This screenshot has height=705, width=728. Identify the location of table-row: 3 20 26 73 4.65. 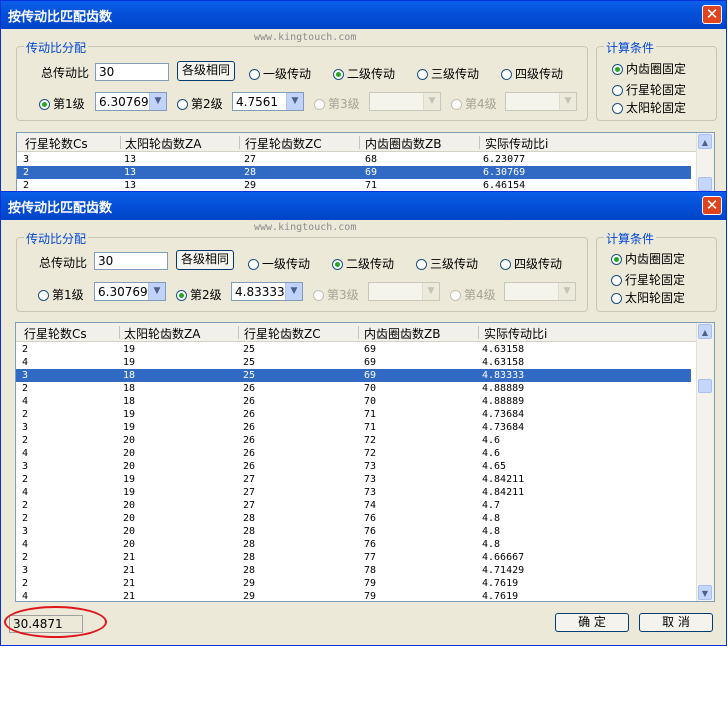
(356, 466).